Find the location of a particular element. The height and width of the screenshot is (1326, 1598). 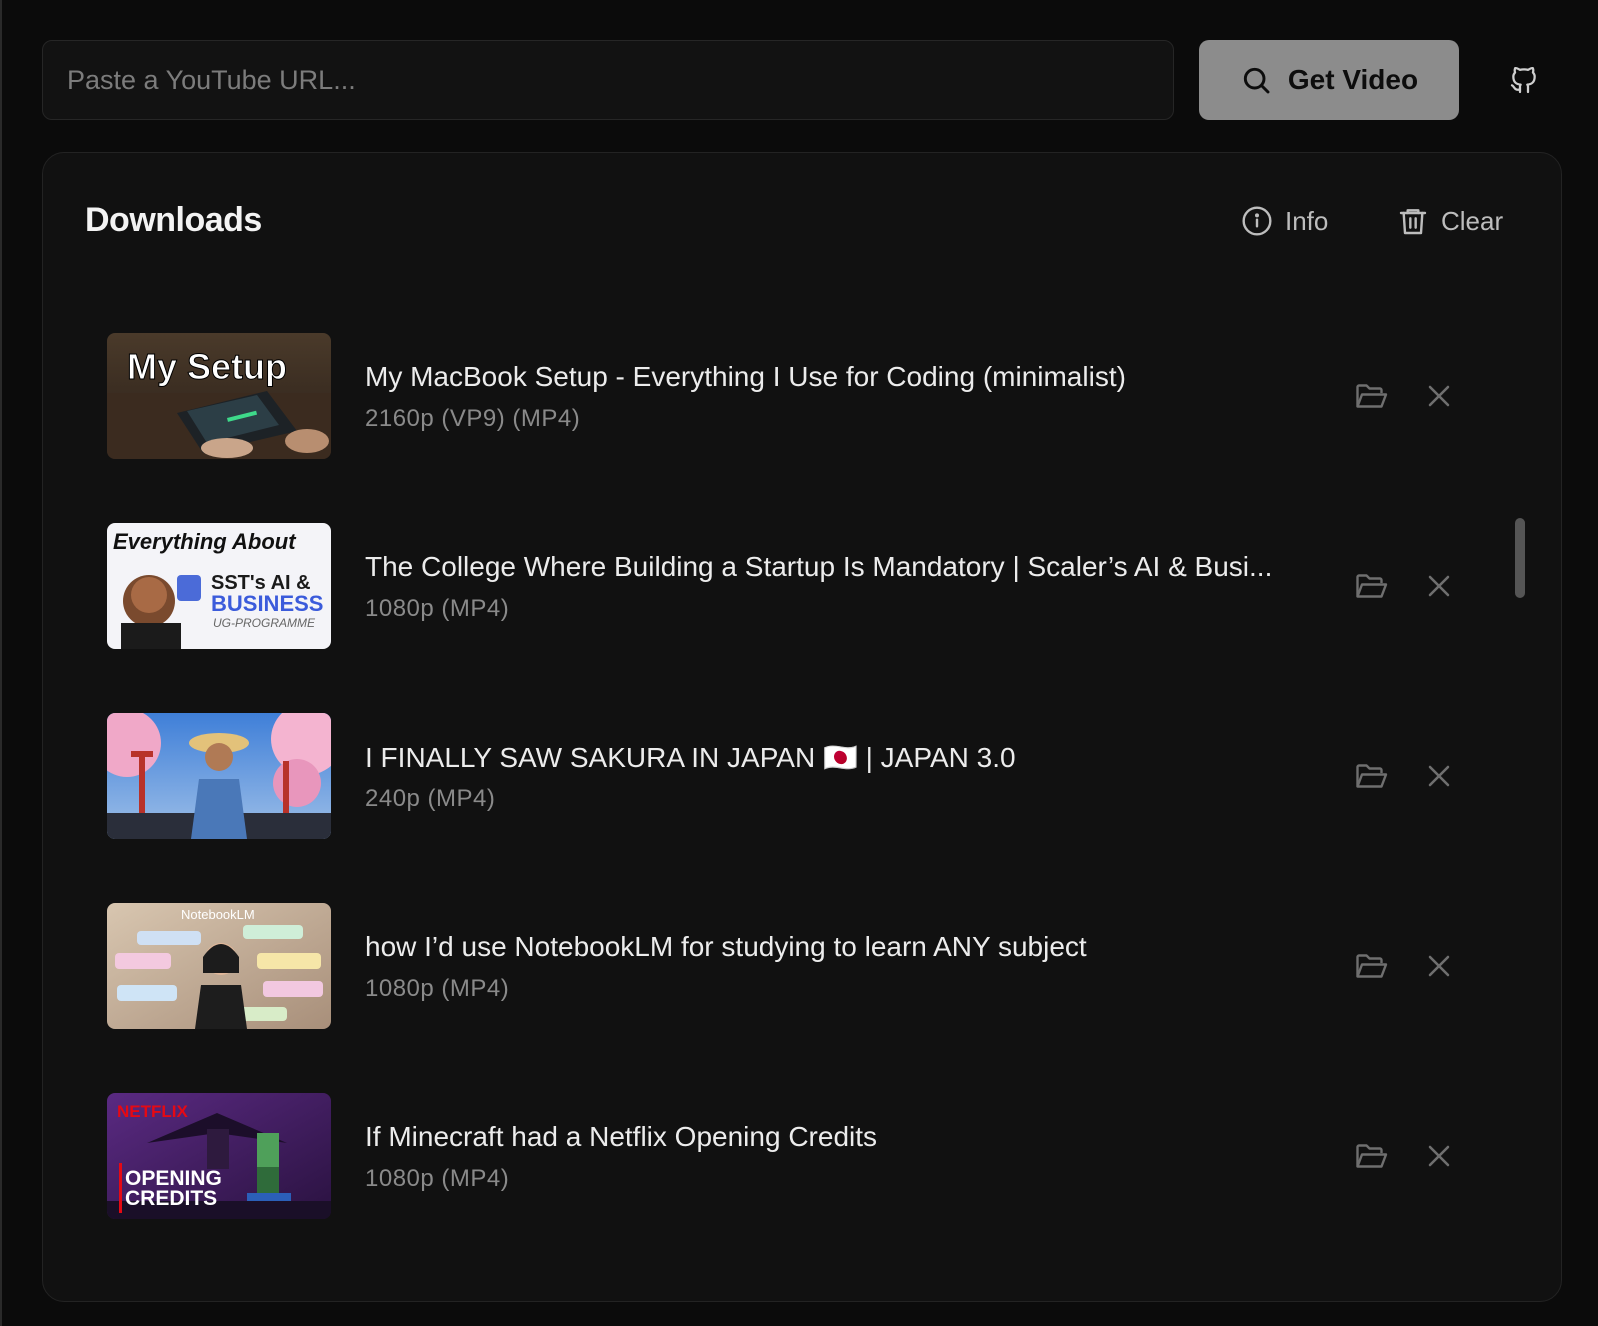

github-icon is located at coordinates (1523, 80).